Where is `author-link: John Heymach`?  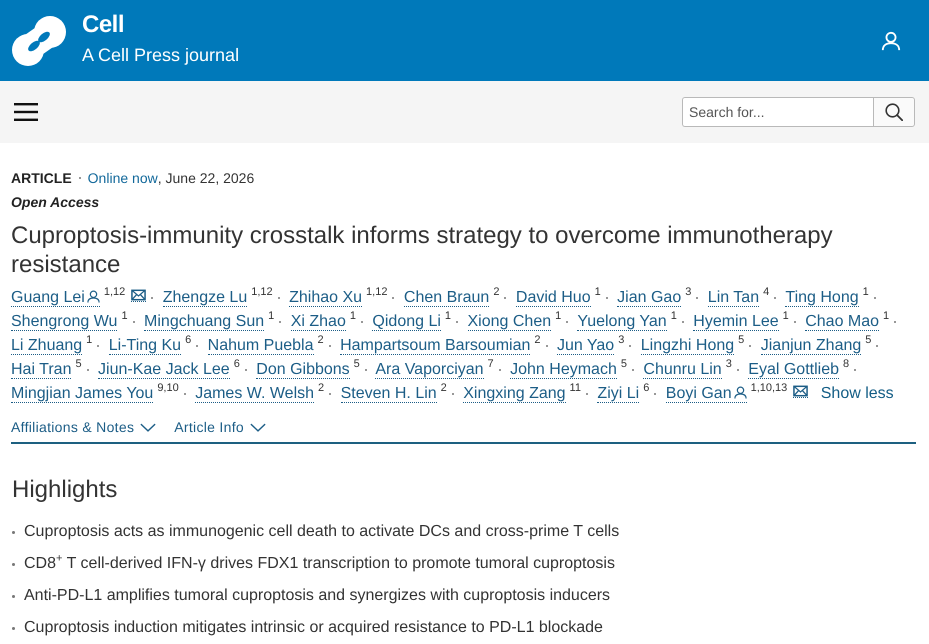
author-link: John Heymach is located at coordinates (563, 370).